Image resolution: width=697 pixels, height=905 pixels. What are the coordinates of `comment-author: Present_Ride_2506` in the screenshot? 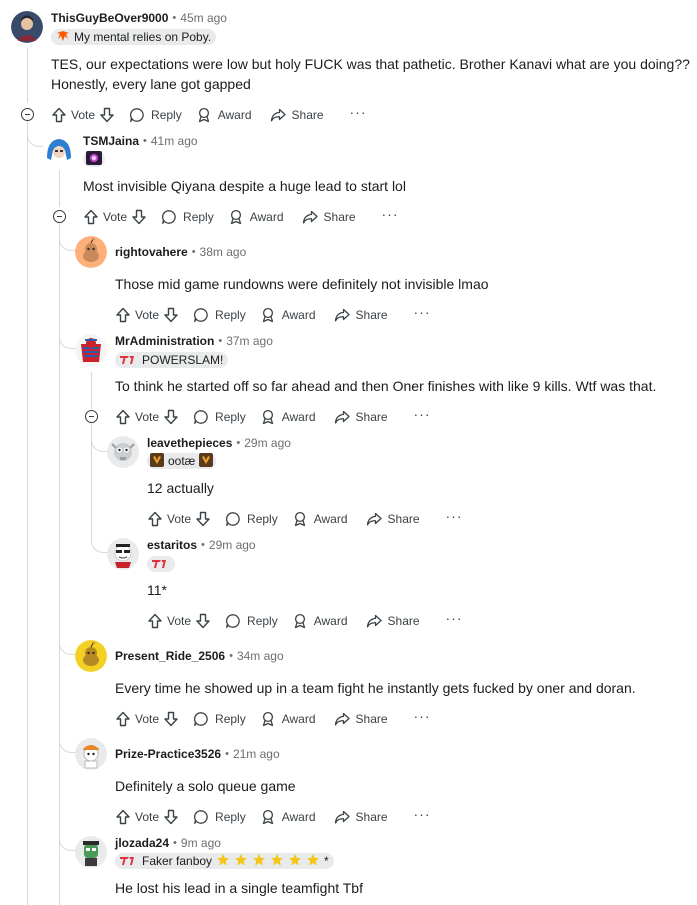 It's located at (170, 656).